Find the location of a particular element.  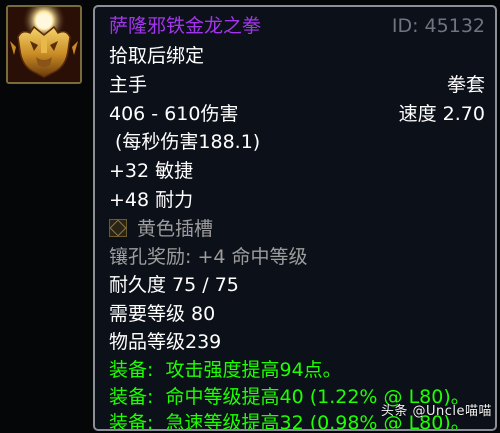

durability-text: 耐久度 75 / 75 is located at coordinates (174, 285).